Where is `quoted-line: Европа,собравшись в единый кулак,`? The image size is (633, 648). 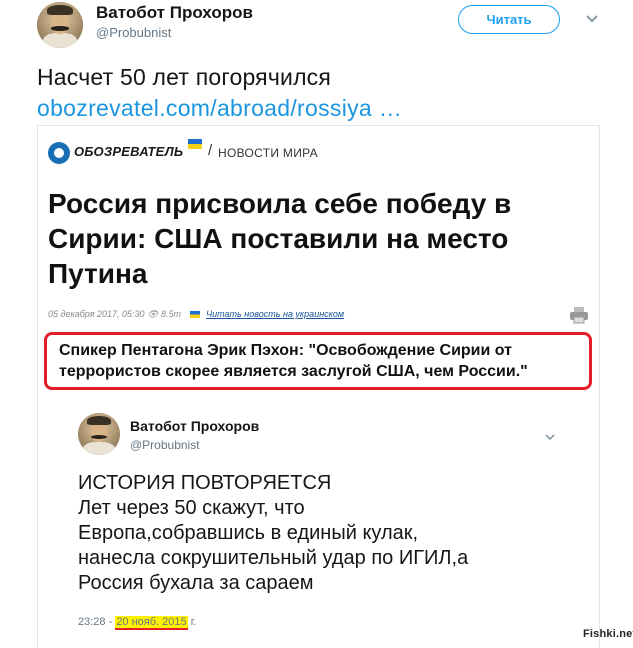
quoted-line: Европа,собравшись в единый кулак, is located at coordinates (248, 533).